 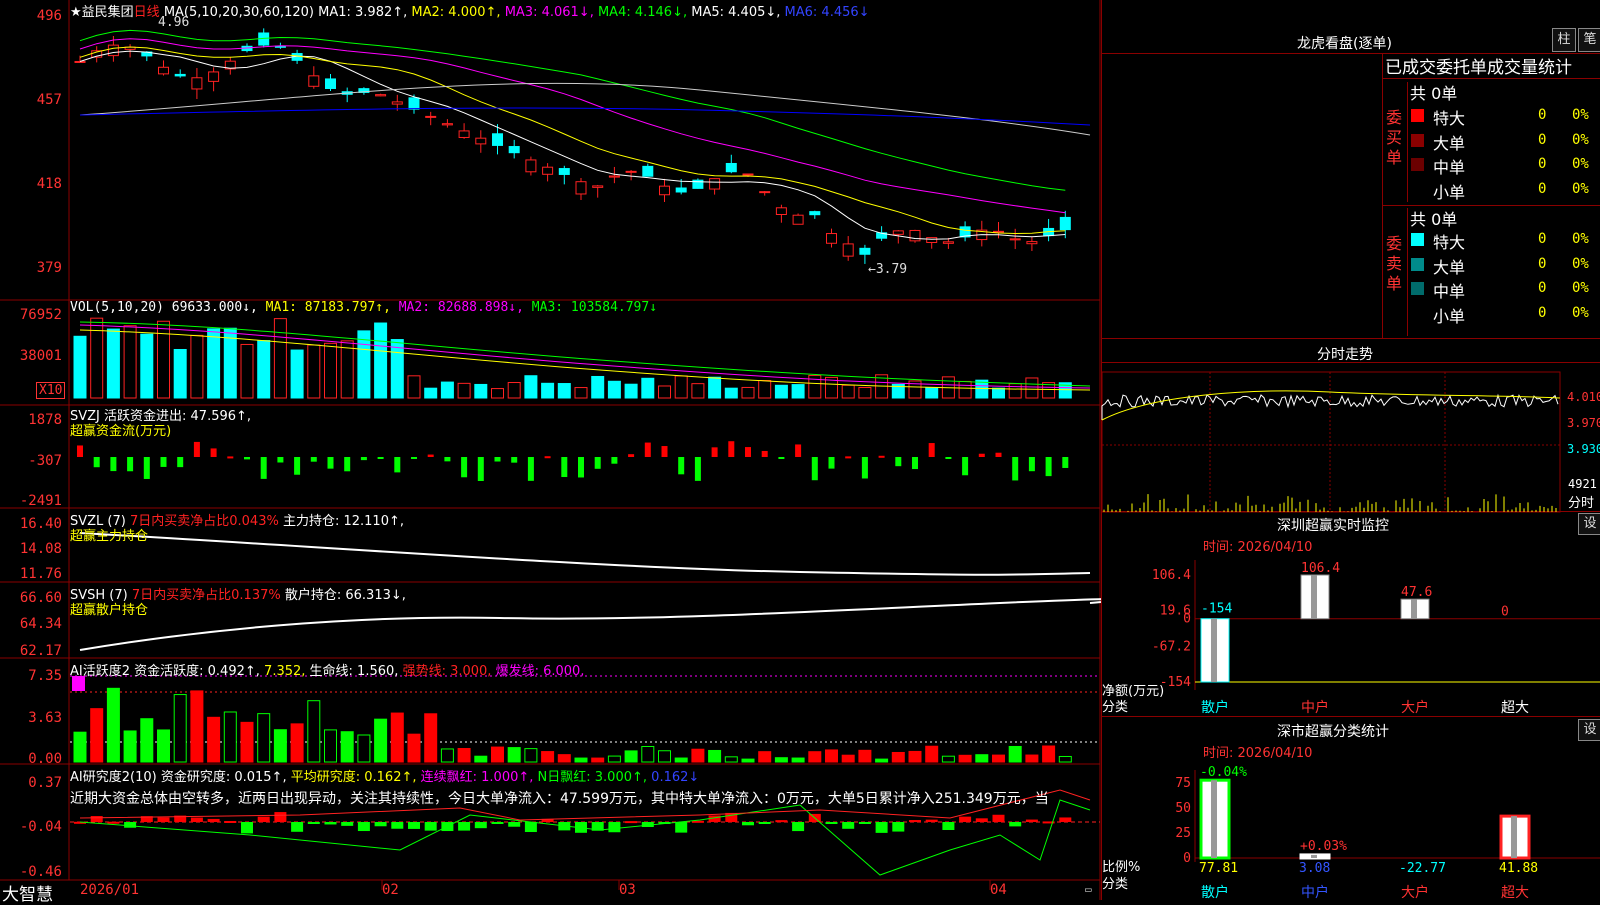 I want to click on y-tick: 1878, so click(x=45, y=420).